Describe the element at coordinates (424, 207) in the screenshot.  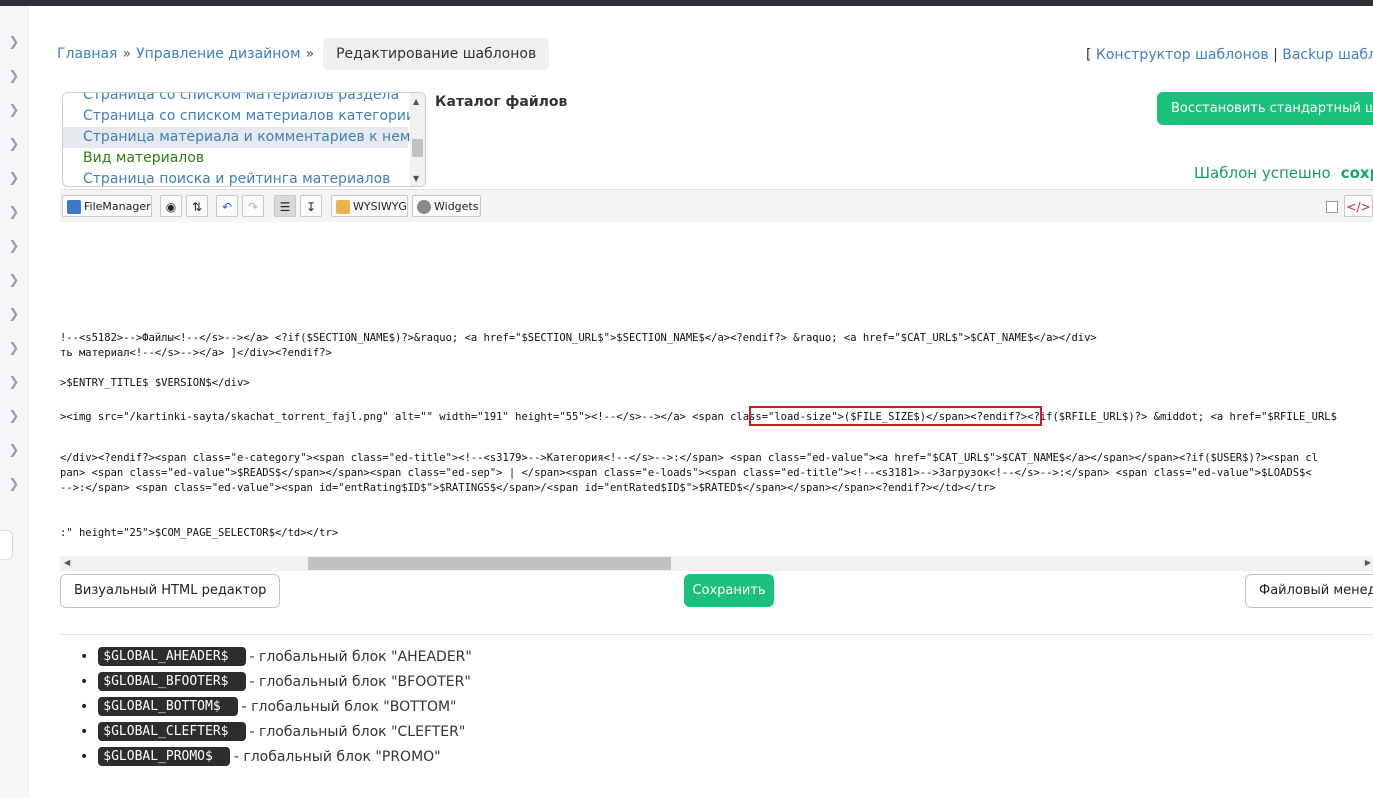
I see `gear-icon` at that location.